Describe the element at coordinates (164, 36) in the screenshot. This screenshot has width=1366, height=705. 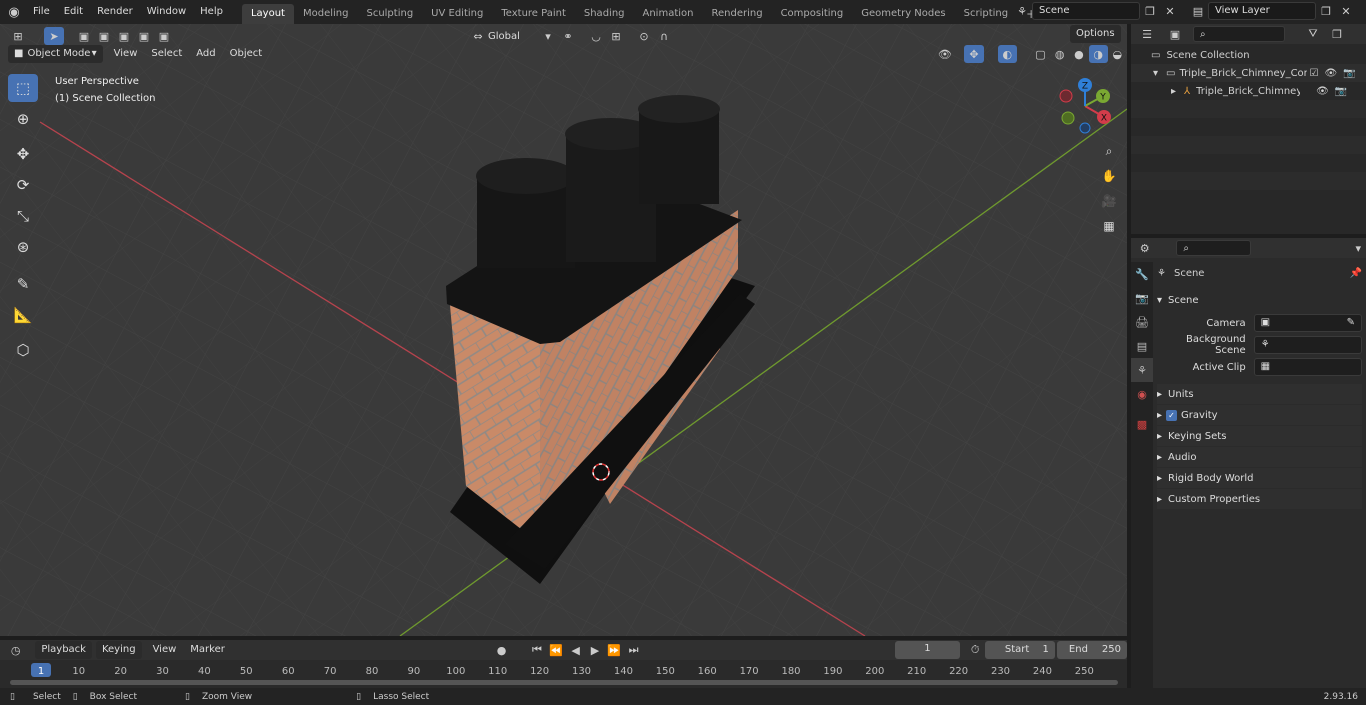
I see `select-intersect-icon: ▣` at that location.